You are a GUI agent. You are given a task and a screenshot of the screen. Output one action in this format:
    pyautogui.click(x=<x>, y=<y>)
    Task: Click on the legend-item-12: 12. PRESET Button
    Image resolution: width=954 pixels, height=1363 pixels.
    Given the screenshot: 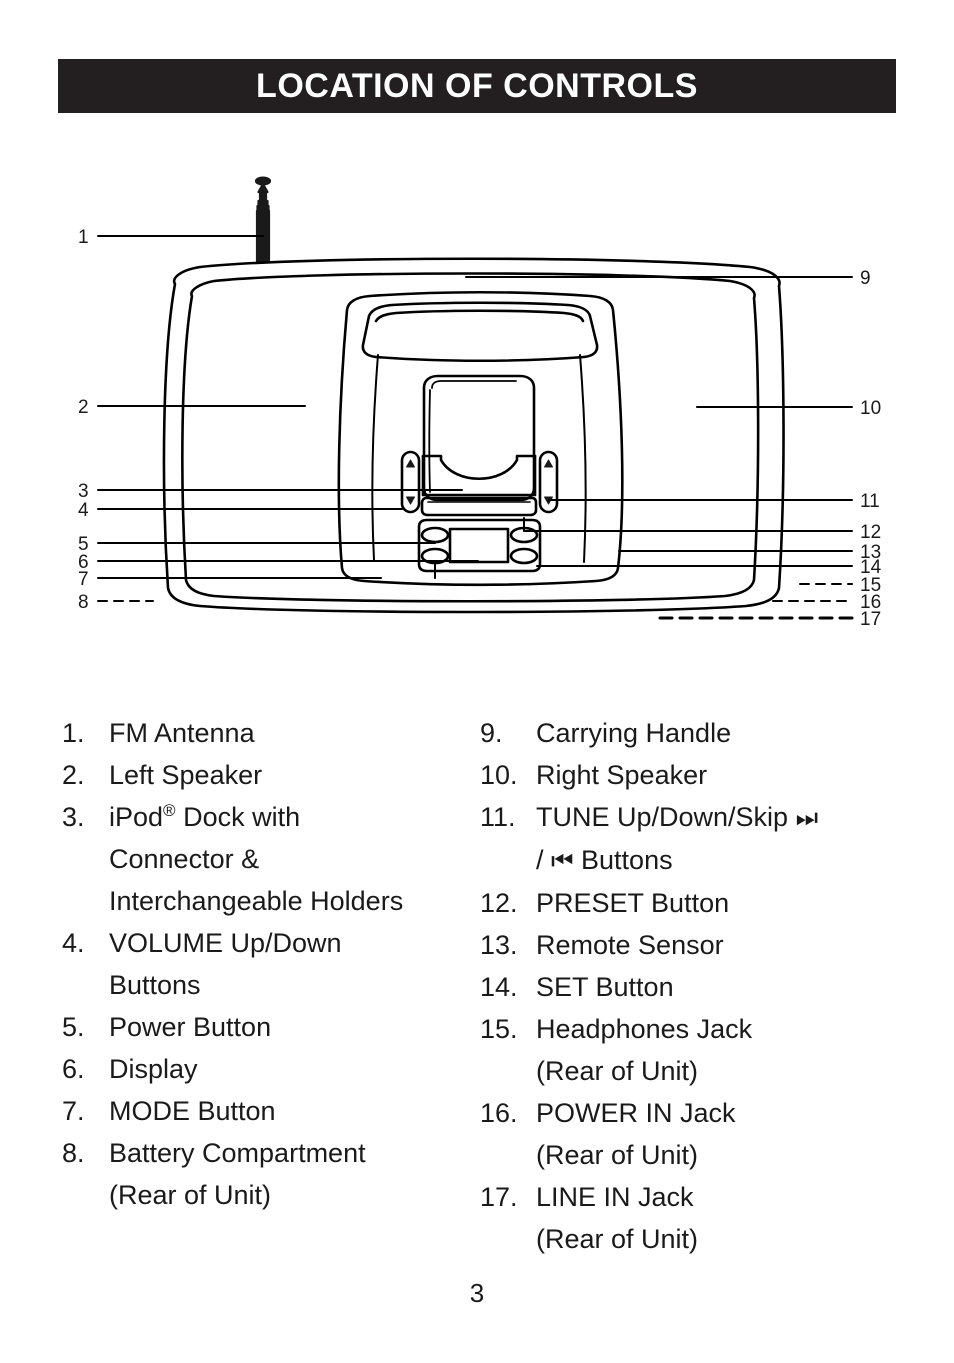 What is the action you would take?
    pyautogui.click(x=695, y=903)
    